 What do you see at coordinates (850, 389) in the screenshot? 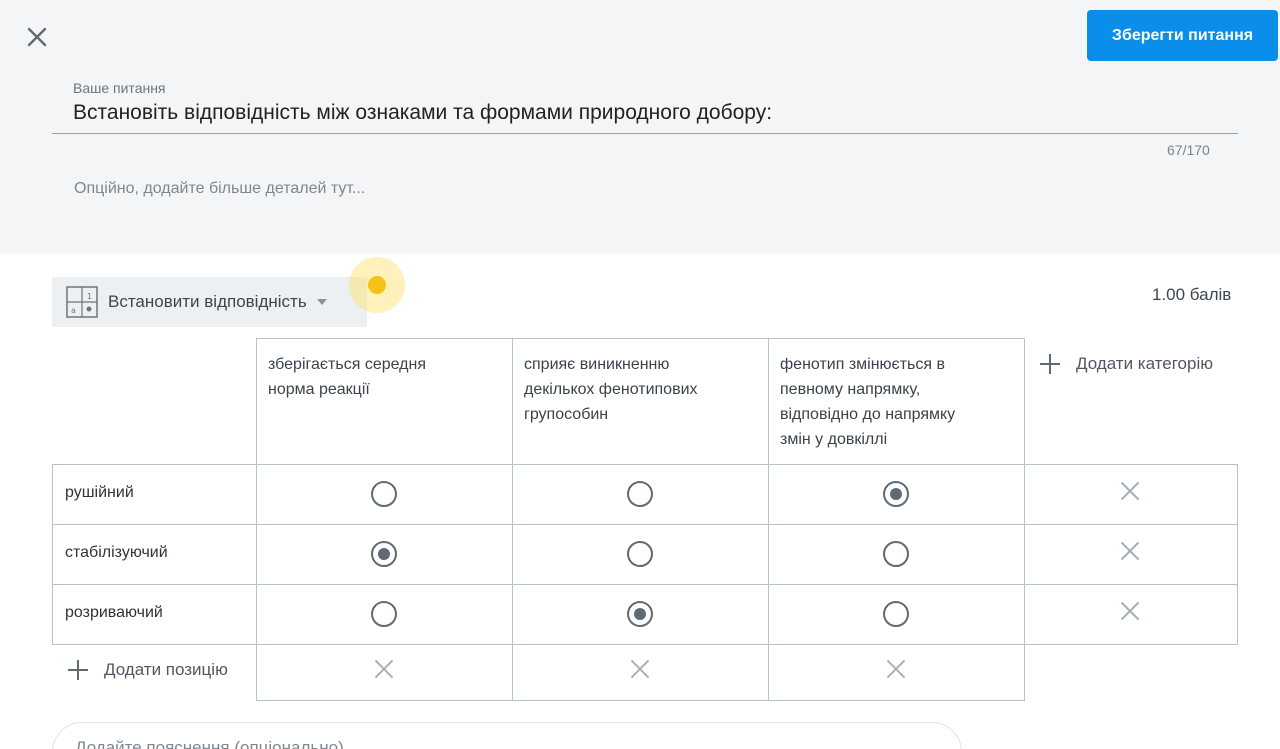
I see `category-header-line: певному напрямку,` at bounding box center [850, 389].